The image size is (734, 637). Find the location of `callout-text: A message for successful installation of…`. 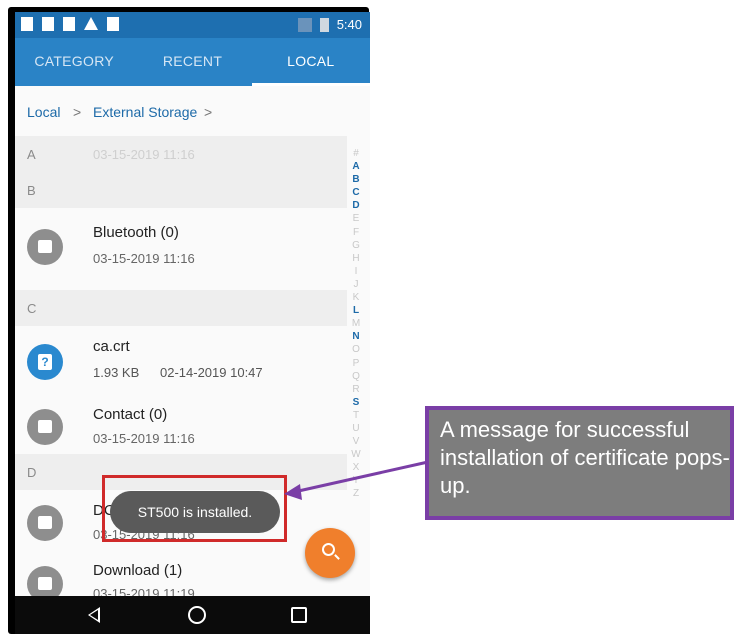

callout-text: A message for successful installation of… is located at coordinates (585, 457).